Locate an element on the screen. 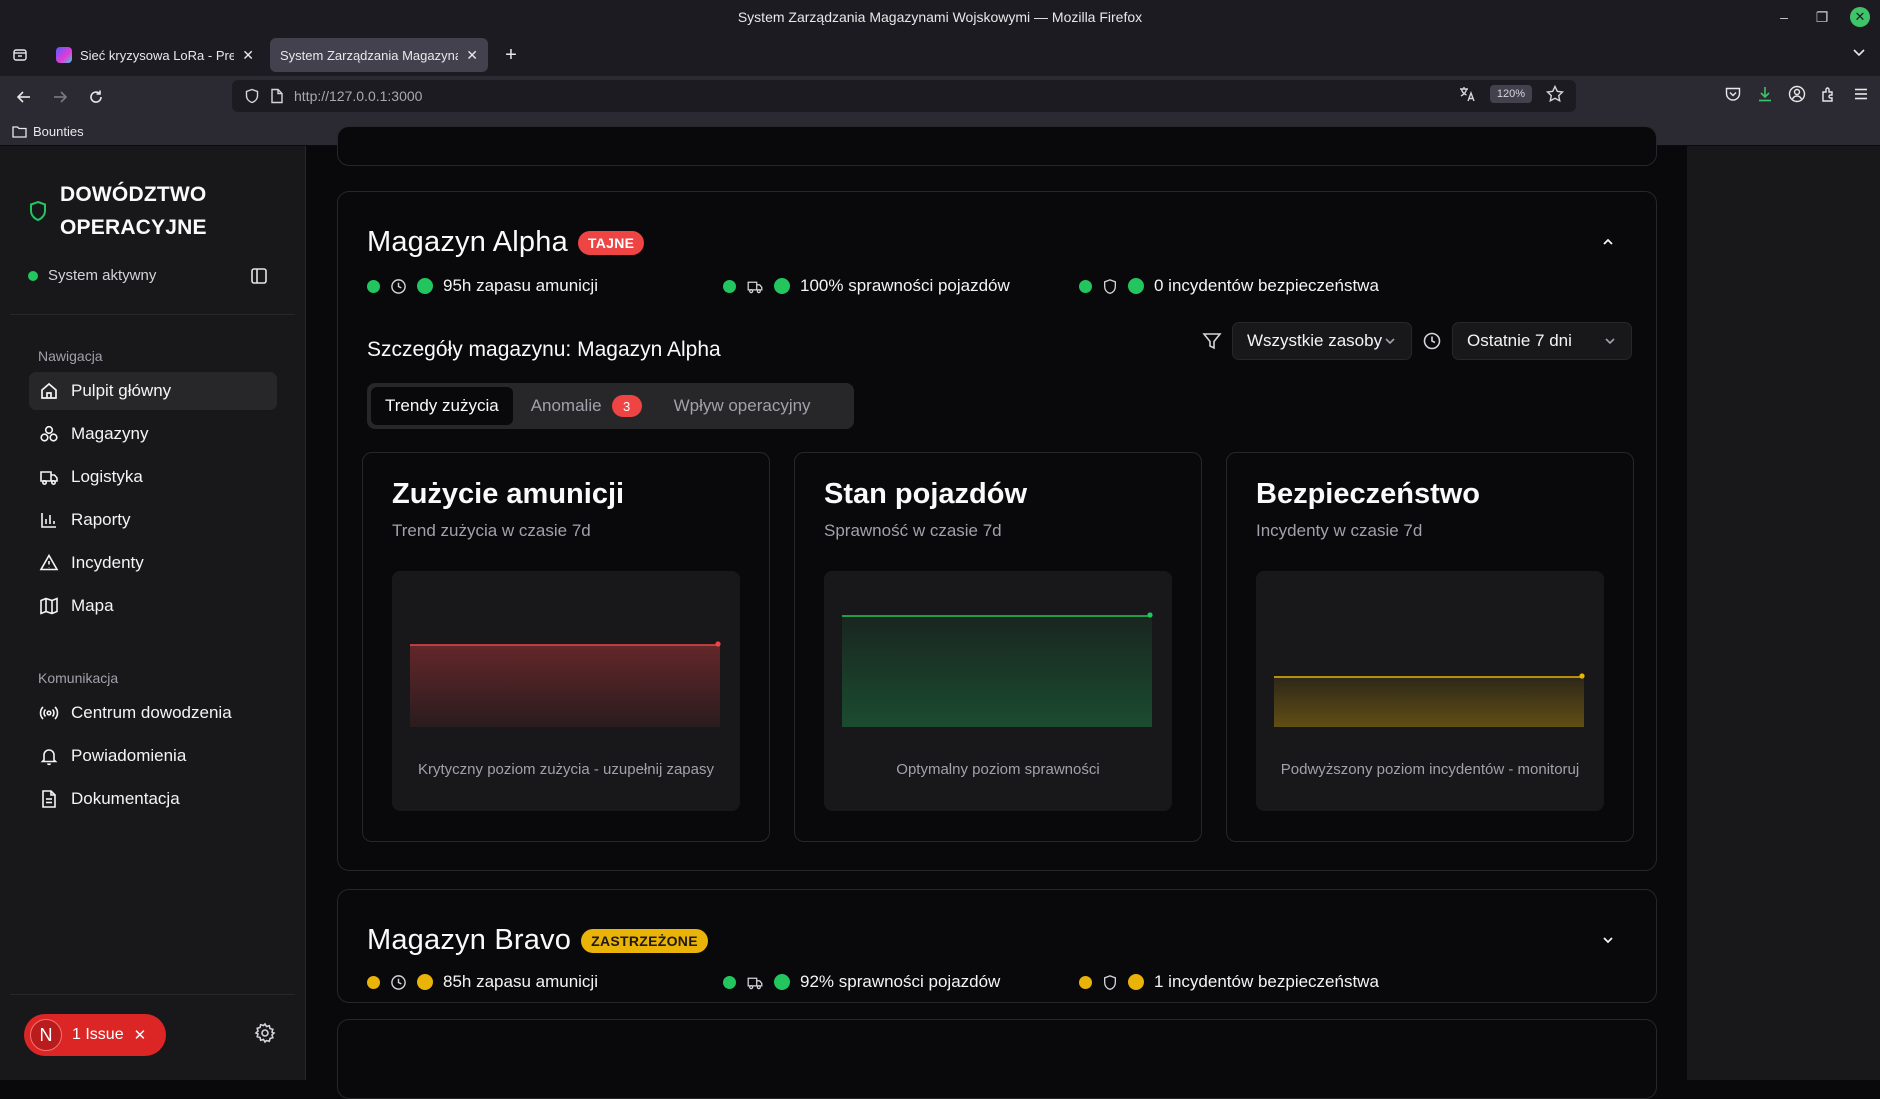 The image size is (1880, 1099). chart-note: Optymalny poziom sprawności is located at coordinates (998, 769).